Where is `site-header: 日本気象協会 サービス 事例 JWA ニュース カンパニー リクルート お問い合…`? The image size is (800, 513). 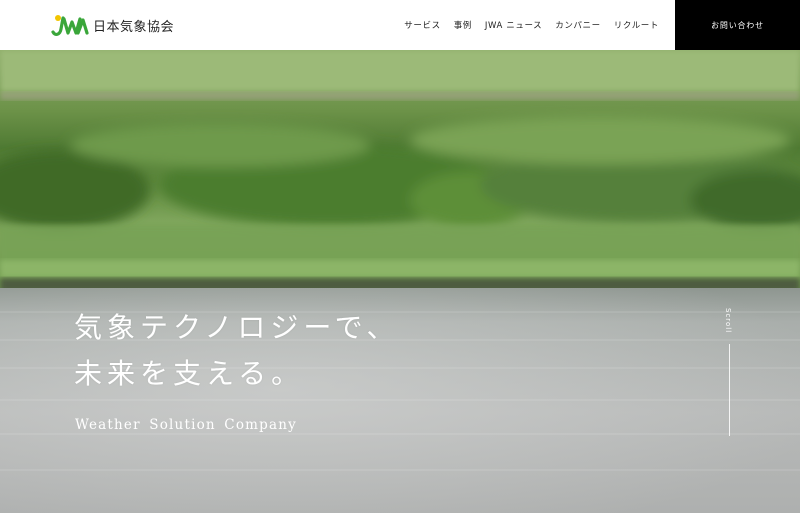 site-header: 日本気象協会 サービス 事例 JWA ニュース カンパニー リクルート お問い合… is located at coordinates (400, 25).